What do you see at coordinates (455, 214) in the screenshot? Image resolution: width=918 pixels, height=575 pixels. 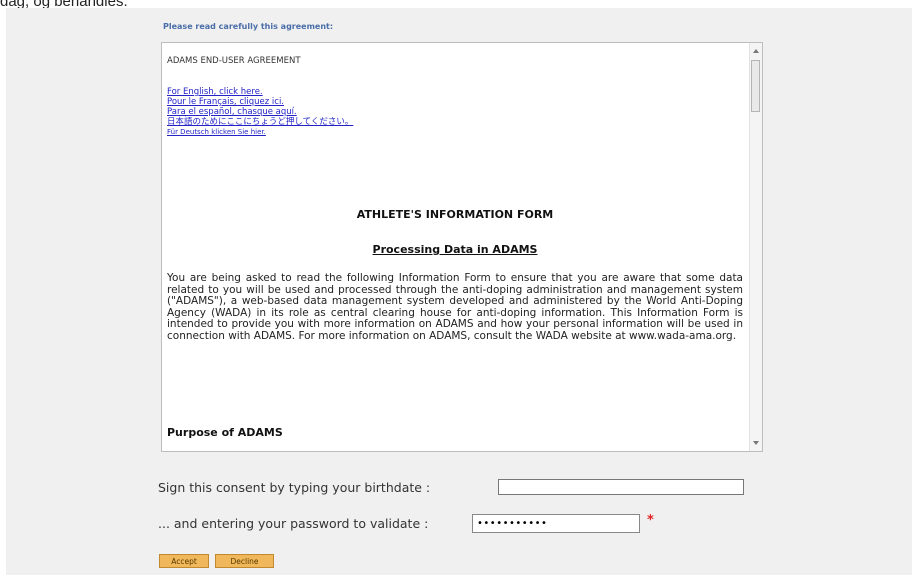 I see `form-title: ATHLETE'S INFORMATION FORM` at bounding box center [455, 214].